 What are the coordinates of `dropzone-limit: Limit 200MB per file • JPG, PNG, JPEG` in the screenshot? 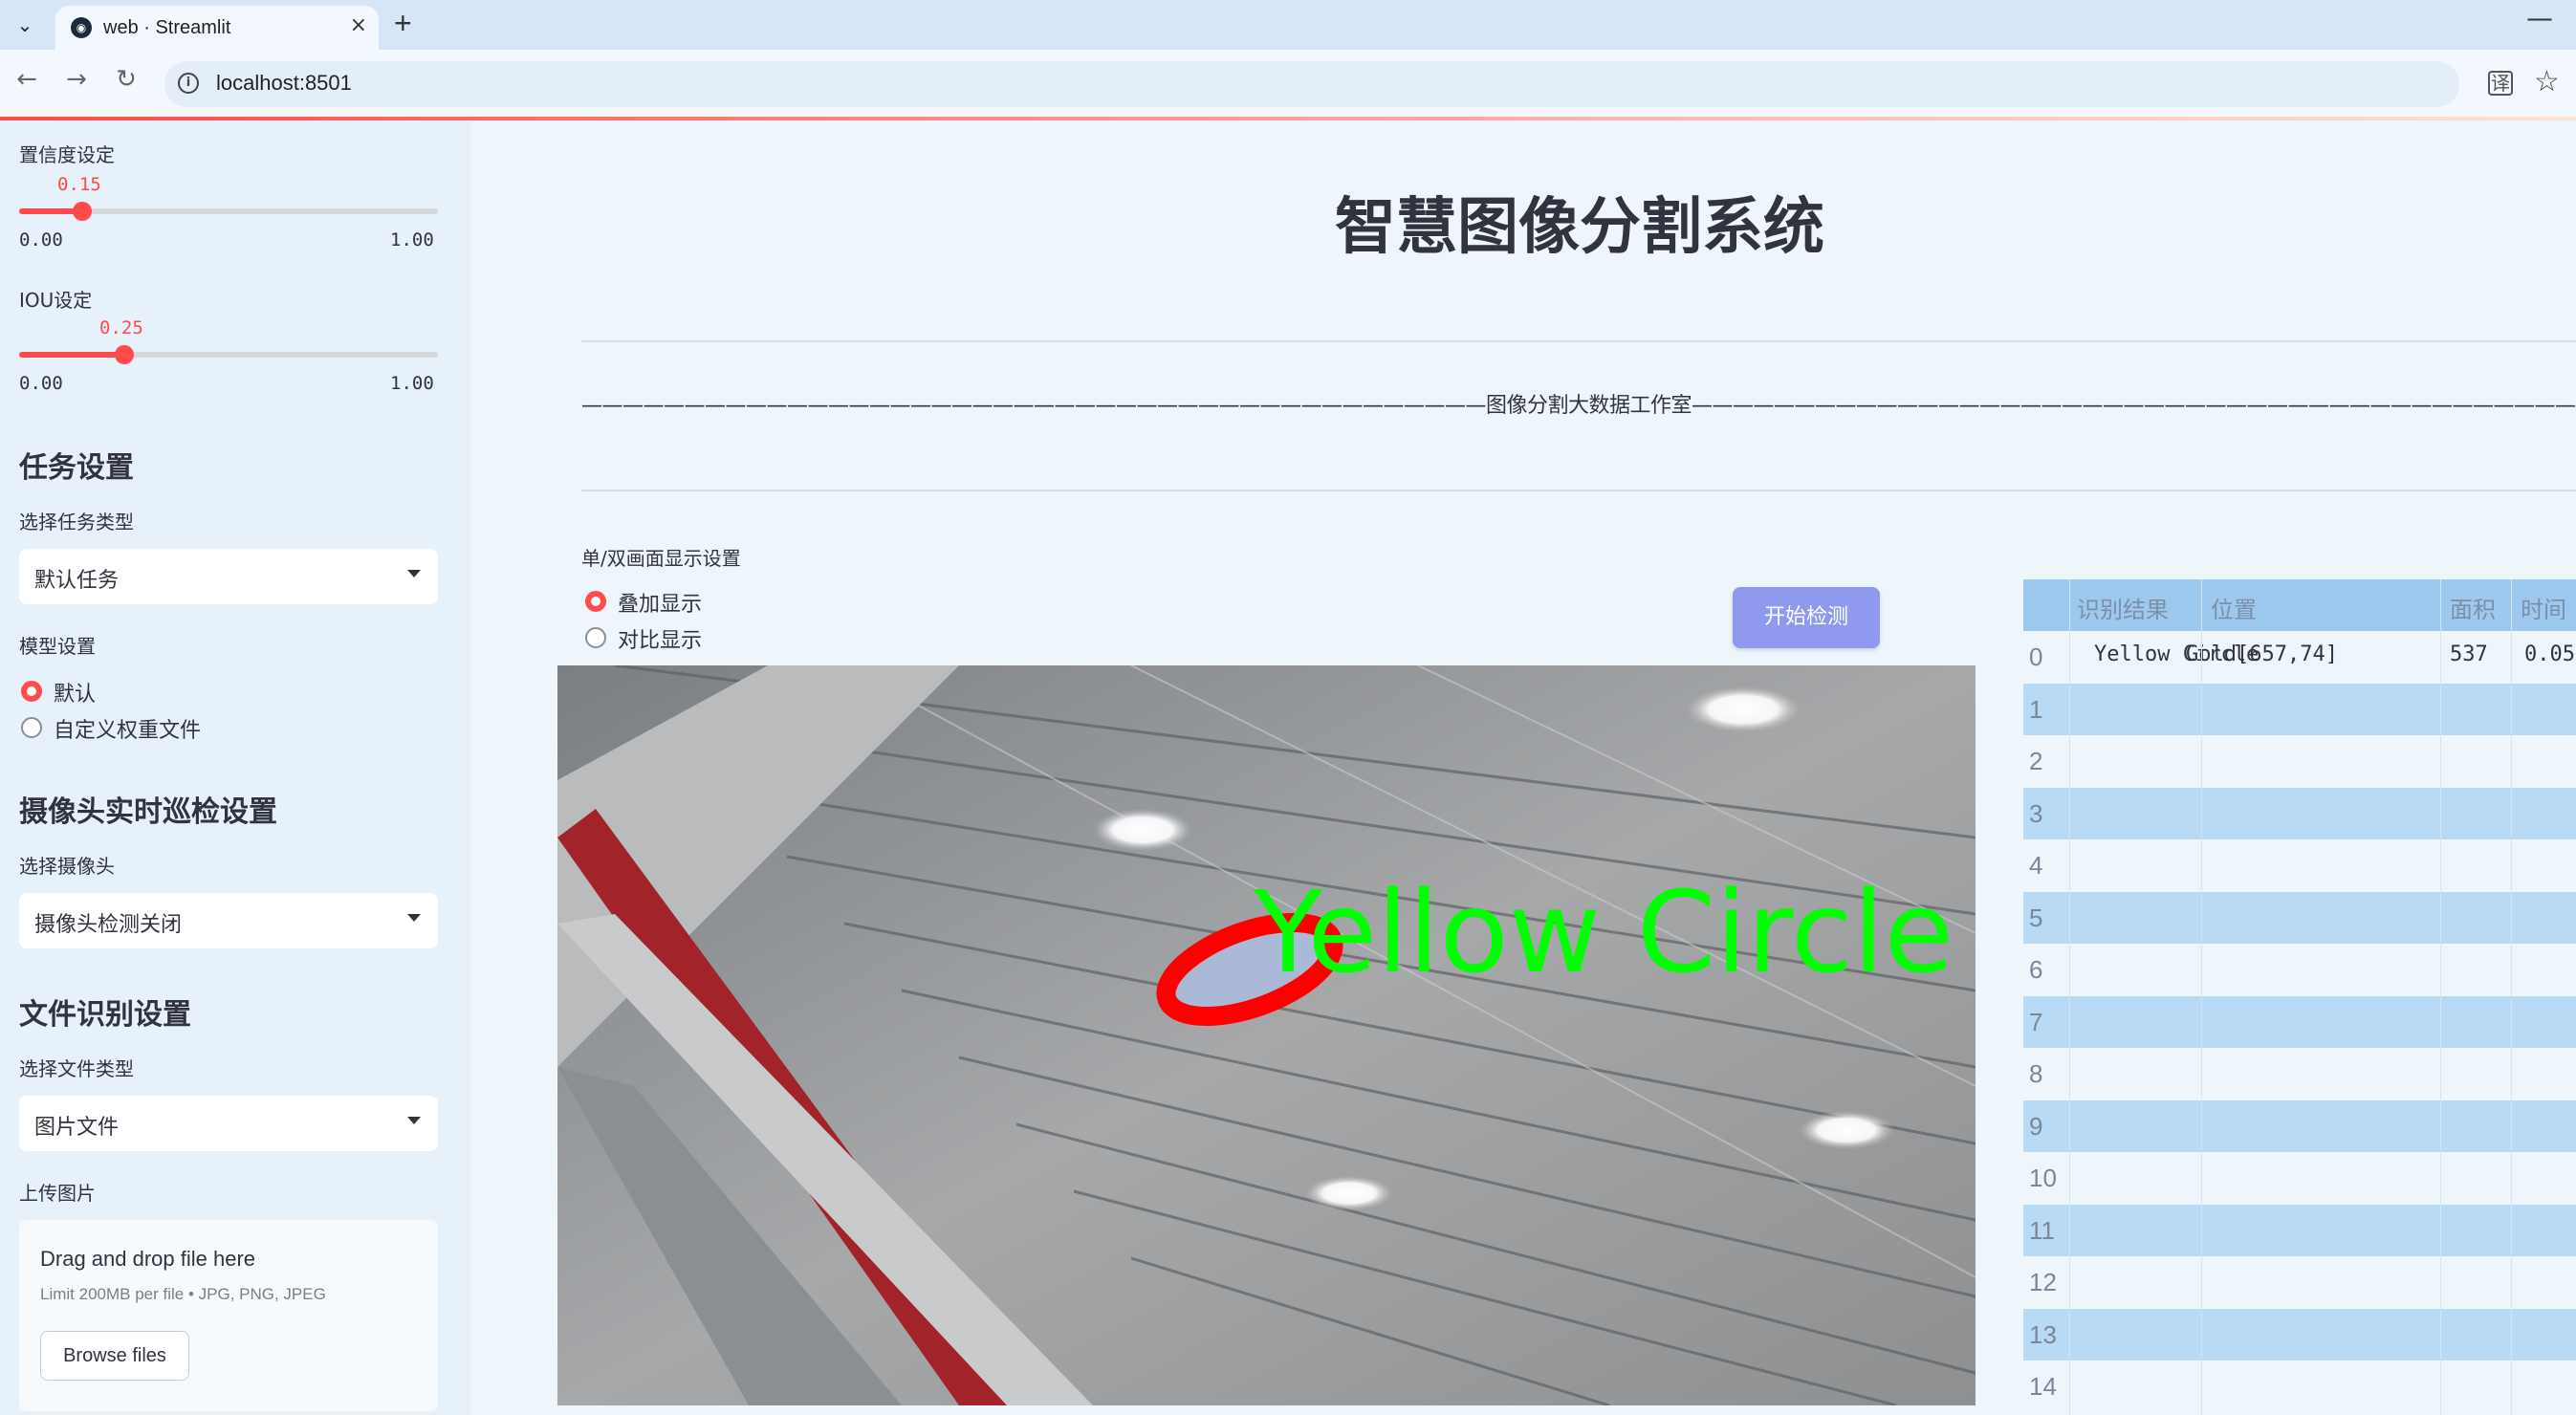 It's located at (183, 1294).